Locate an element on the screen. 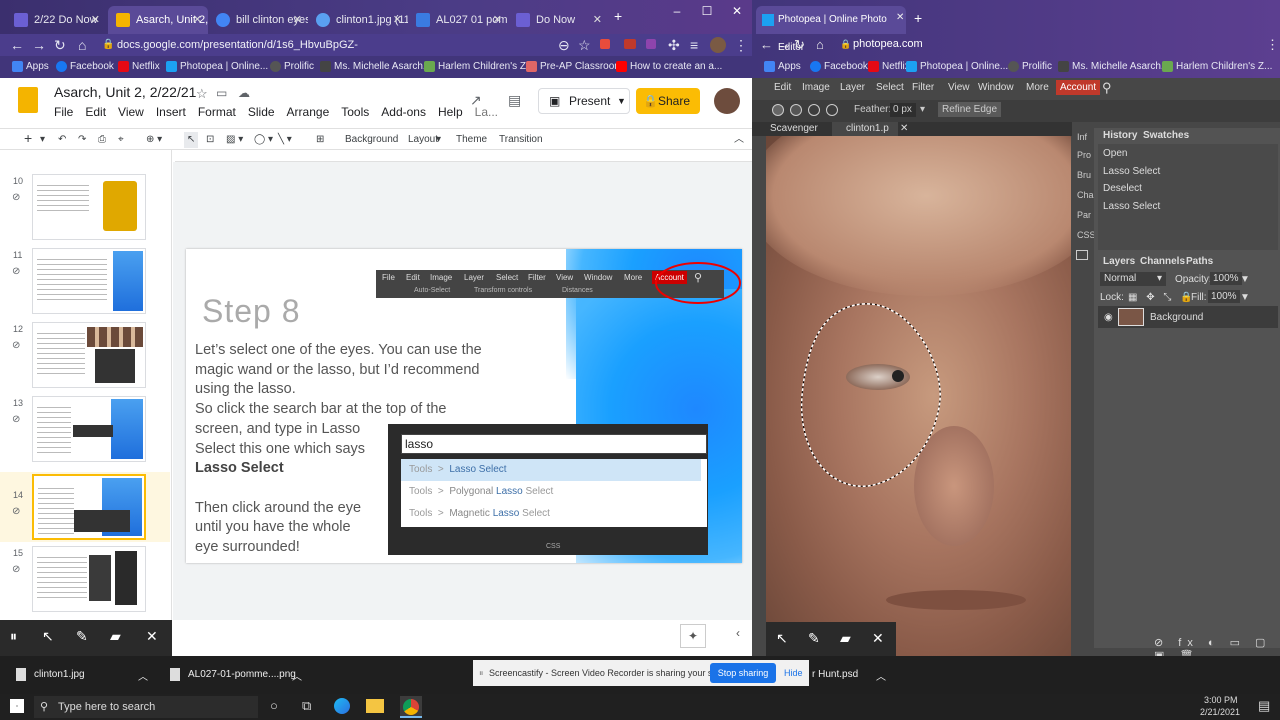 The height and width of the screenshot is (720, 1280). history-item: Open is located at coordinates (1115, 153).